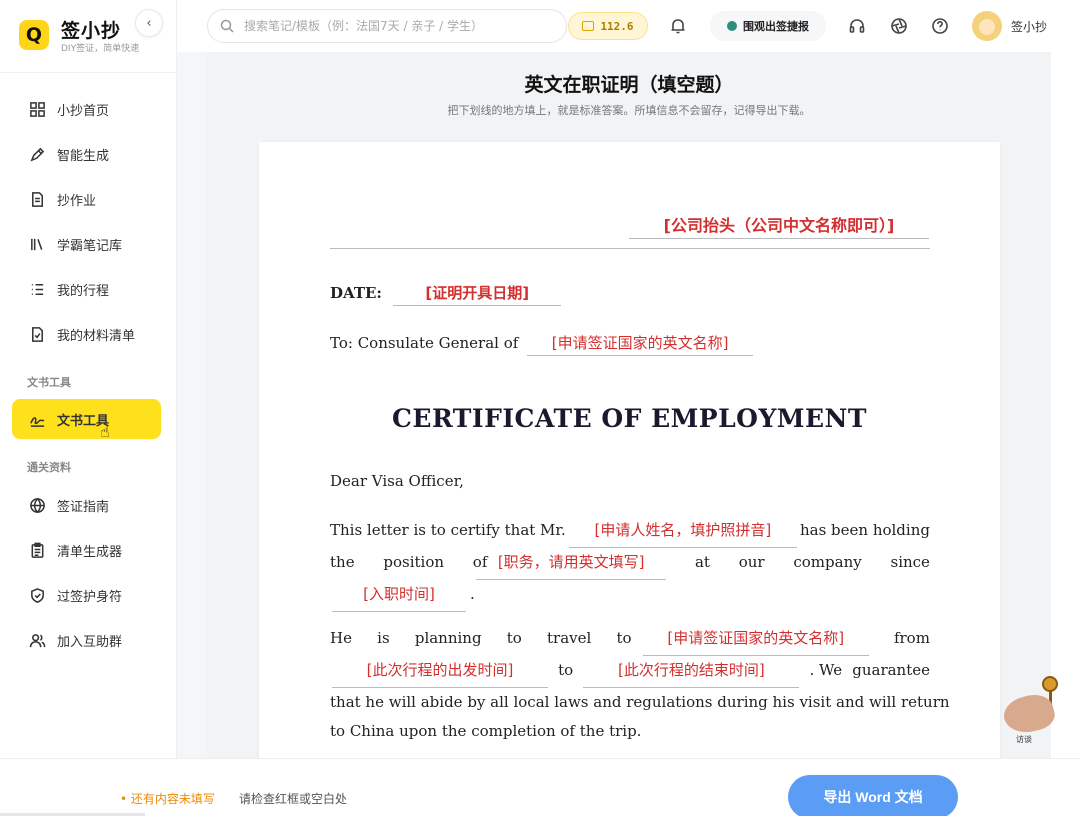 This screenshot has width=1080, height=816. What do you see at coordinates (37, 244) in the screenshot?
I see `library-icon` at bounding box center [37, 244].